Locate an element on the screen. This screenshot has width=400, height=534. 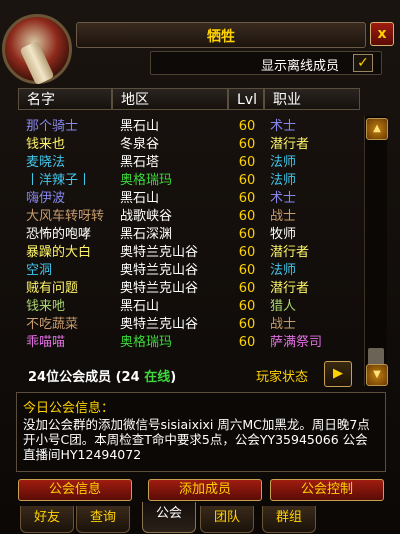
scroll-icon is located at coordinates (37, 63).